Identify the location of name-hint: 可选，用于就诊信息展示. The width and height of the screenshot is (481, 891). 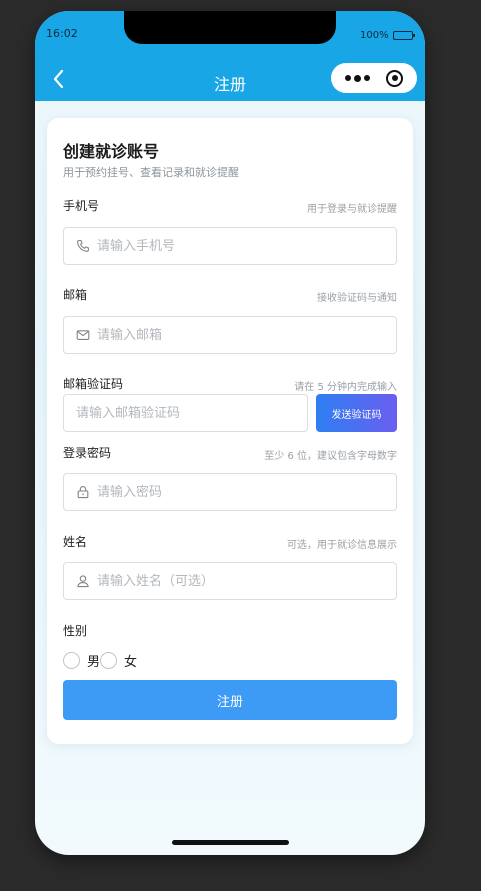
(342, 545).